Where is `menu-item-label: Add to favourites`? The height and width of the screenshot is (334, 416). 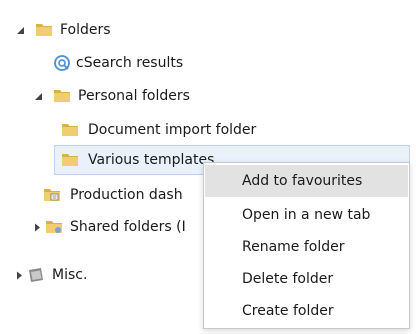 menu-item-label: Add to favourites is located at coordinates (302, 181).